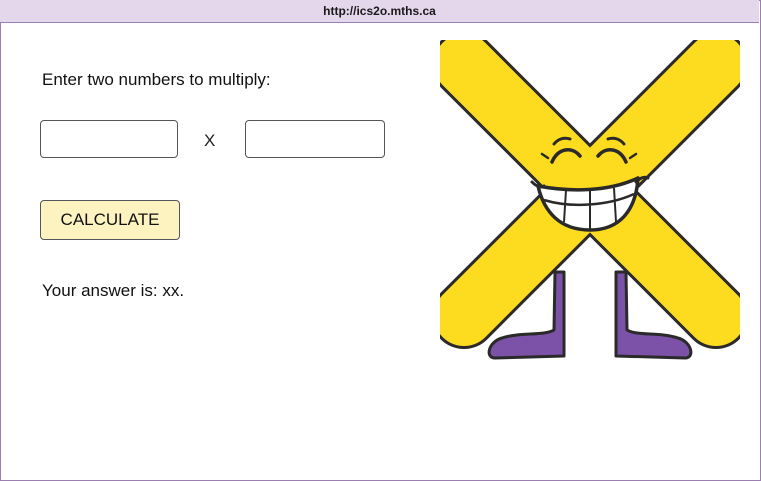 The image size is (761, 481). What do you see at coordinates (113, 290) in the screenshot?
I see `answer-text: Your answer is: xx.` at bounding box center [113, 290].